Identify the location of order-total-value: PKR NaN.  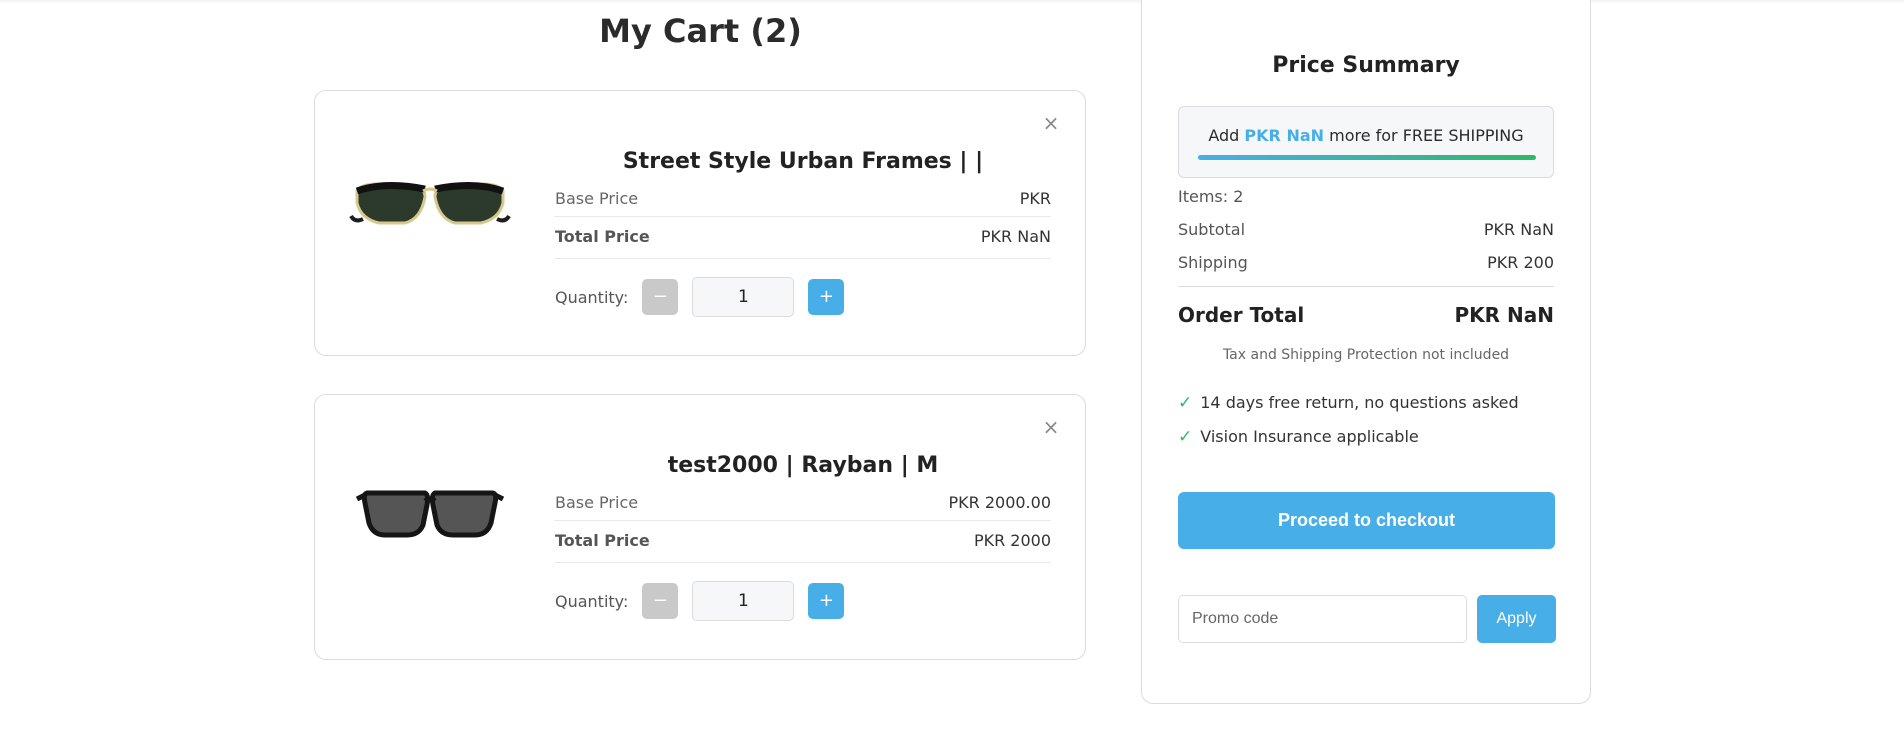
(1504, 315).